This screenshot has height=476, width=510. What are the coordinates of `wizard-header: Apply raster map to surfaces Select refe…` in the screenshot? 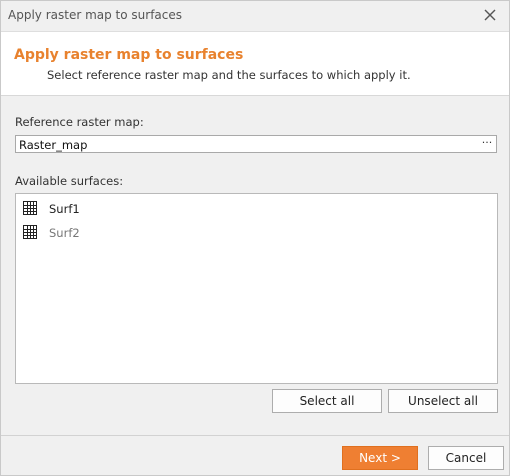 It's located at (255, 64).